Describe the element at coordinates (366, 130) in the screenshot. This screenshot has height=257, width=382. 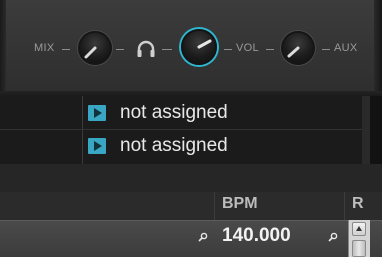
I see `assignment-right-edge` at that location.